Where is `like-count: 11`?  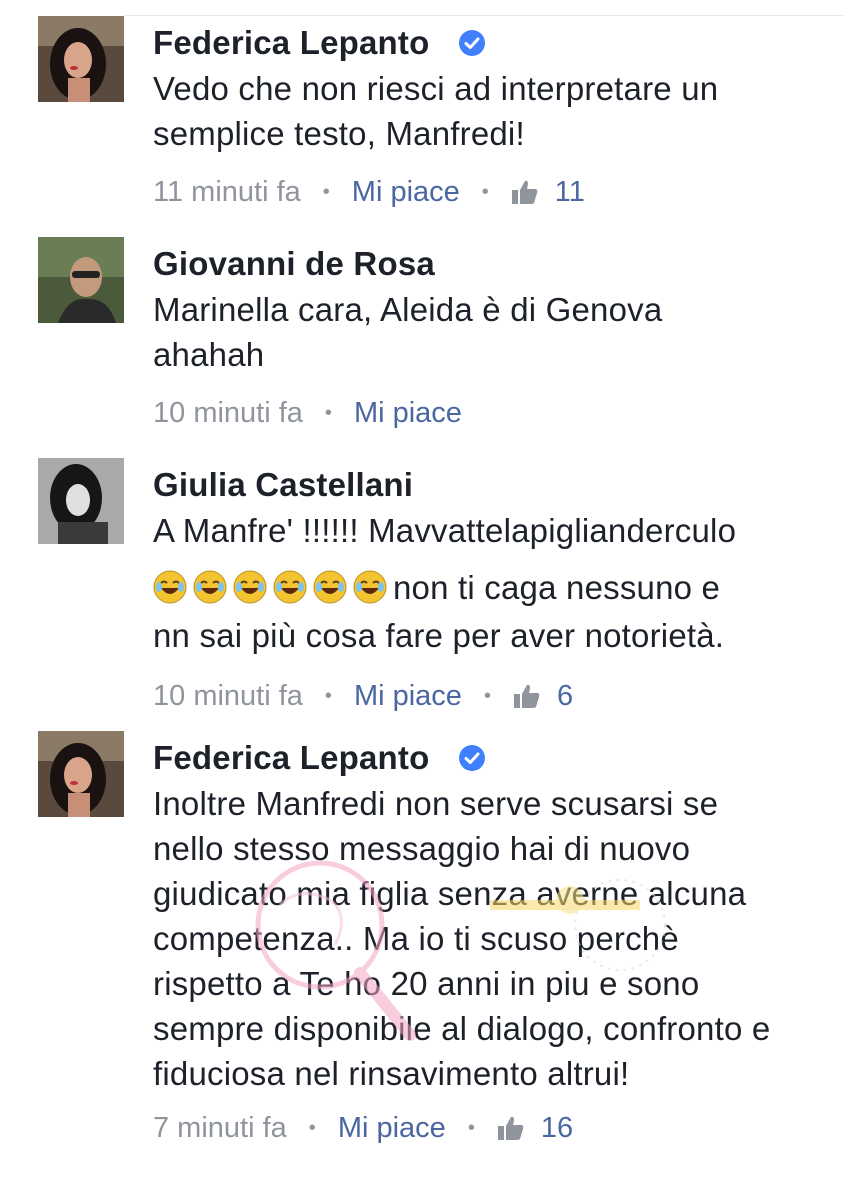
like-count: 11 is located at coordinates (548, 192).